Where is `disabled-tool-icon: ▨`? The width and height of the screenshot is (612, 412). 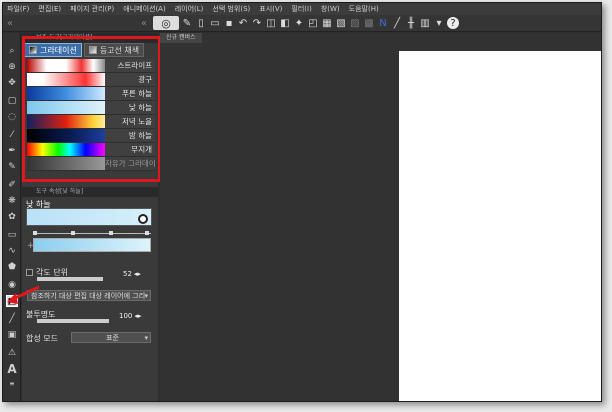 disabled-tool-icon: ▨ is located at coordinates (355, 23).